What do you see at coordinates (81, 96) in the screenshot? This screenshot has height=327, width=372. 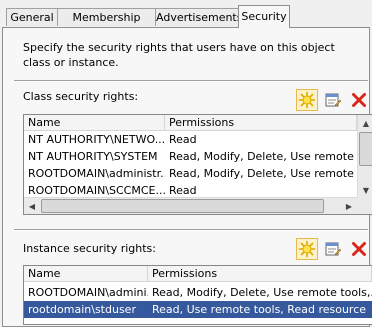 I see `class-security-label: Class security rights:` at bounding box center [81, 96].